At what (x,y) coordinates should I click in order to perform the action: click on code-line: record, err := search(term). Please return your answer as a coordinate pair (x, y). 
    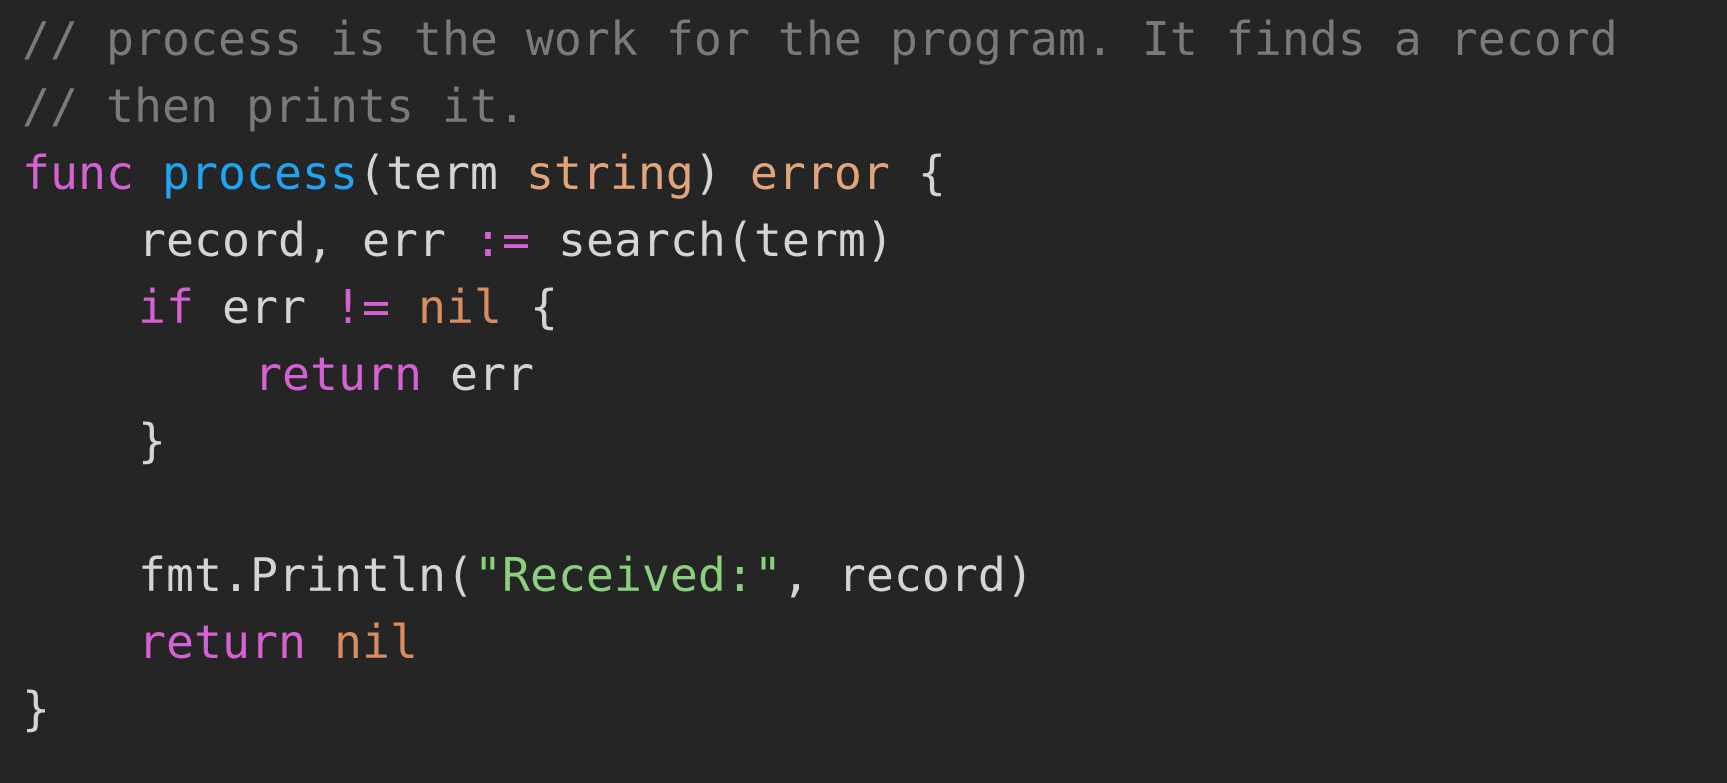
    Looking at the image, I should click on (874, 240).